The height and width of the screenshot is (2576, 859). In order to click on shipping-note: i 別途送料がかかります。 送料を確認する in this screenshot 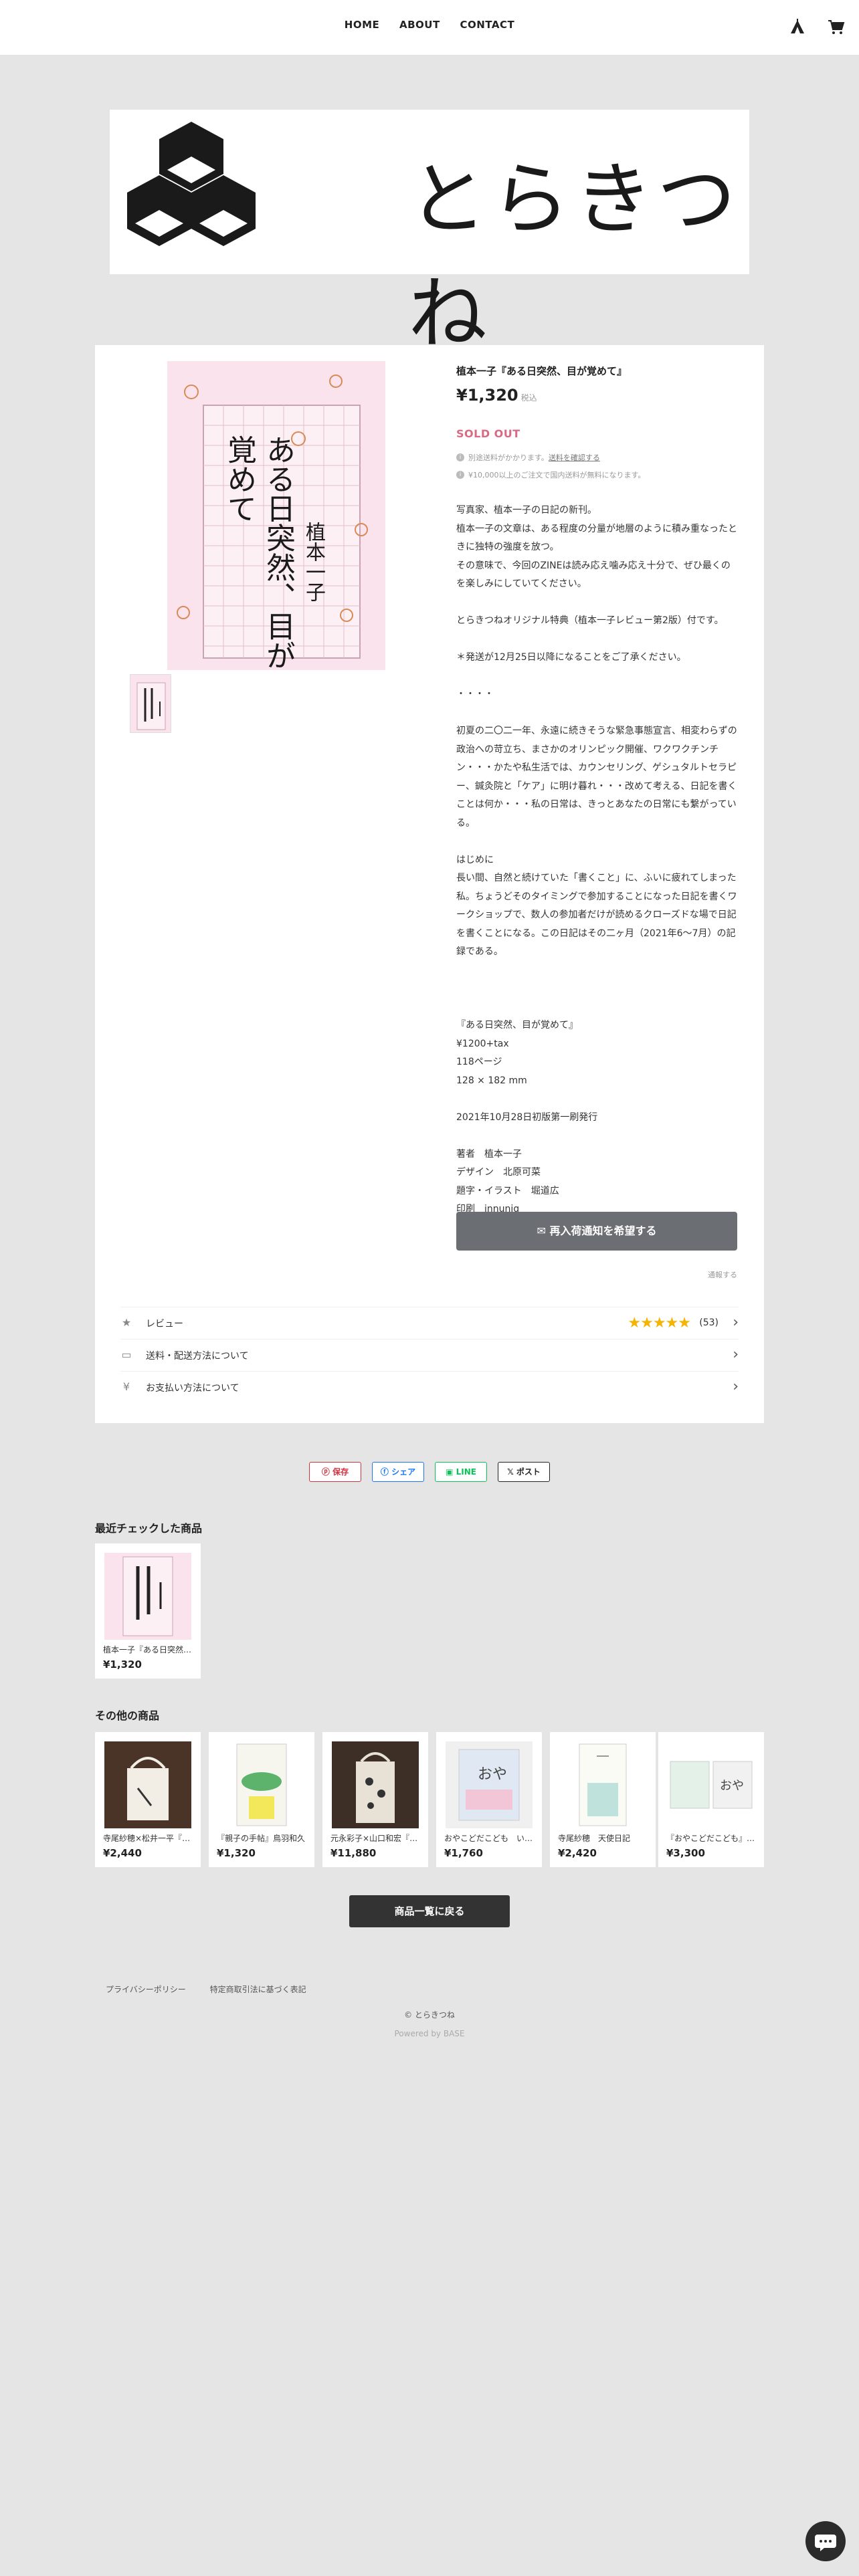, I will do `click(596, 457)`.